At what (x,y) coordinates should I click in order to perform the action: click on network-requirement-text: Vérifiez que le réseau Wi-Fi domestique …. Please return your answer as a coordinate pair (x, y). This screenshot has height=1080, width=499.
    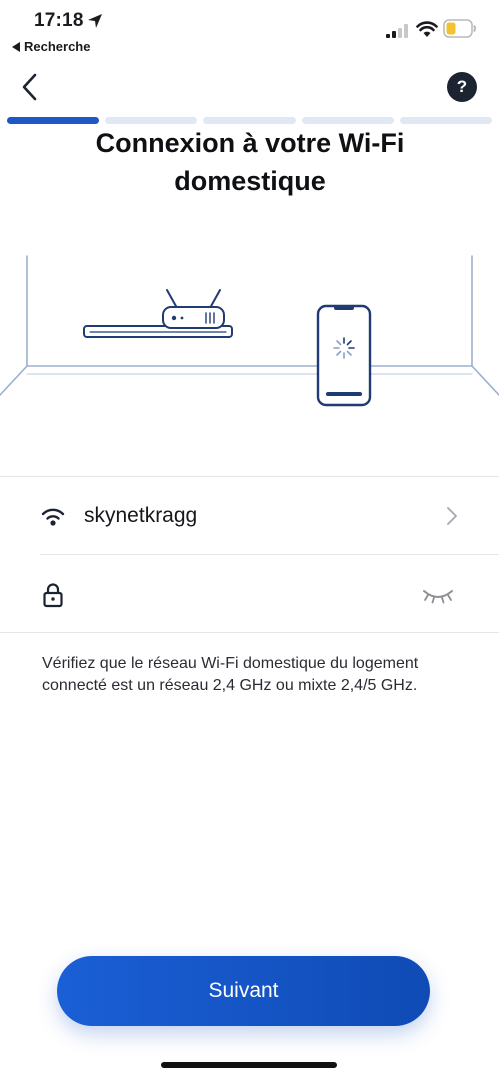
    Looking at the image, I should click on (230, 674).